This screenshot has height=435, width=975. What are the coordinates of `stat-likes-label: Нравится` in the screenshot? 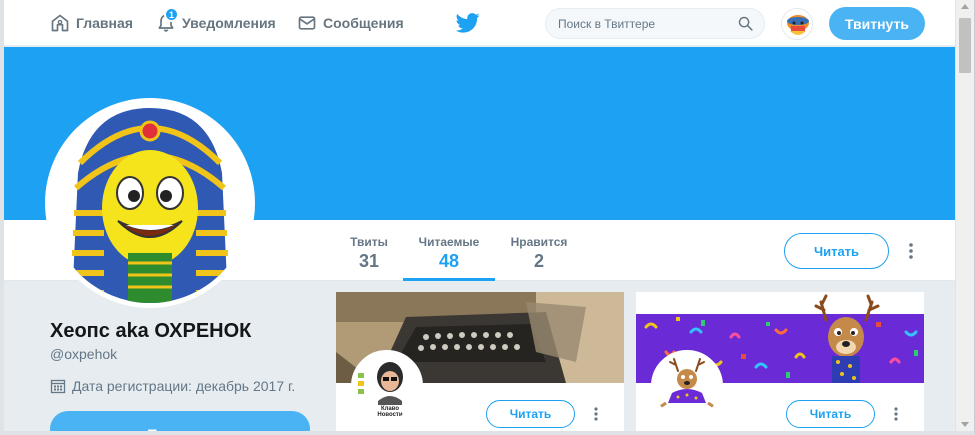 It's located at (539, 242).